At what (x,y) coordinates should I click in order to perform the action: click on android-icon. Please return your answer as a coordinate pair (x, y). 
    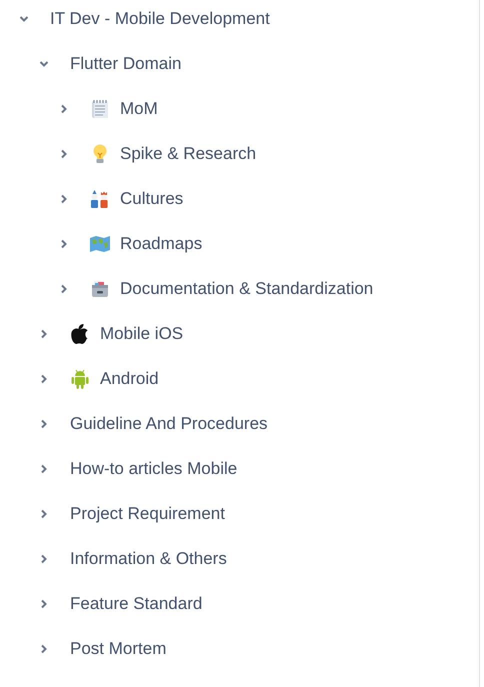
    Looking at the image, I should click on (80, 378).